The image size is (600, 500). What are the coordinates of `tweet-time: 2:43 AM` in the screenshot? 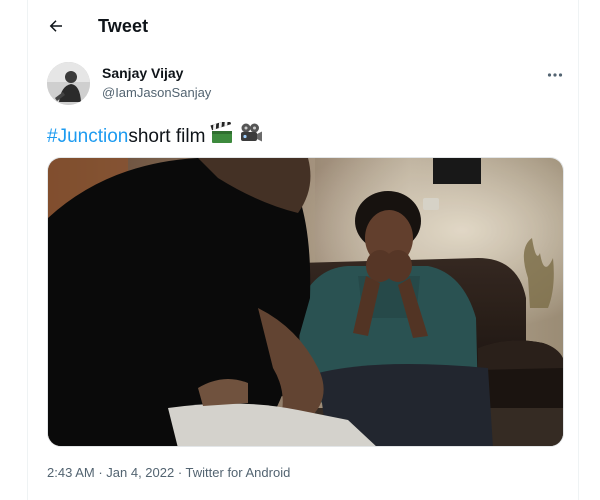 It's located at (71, 472).